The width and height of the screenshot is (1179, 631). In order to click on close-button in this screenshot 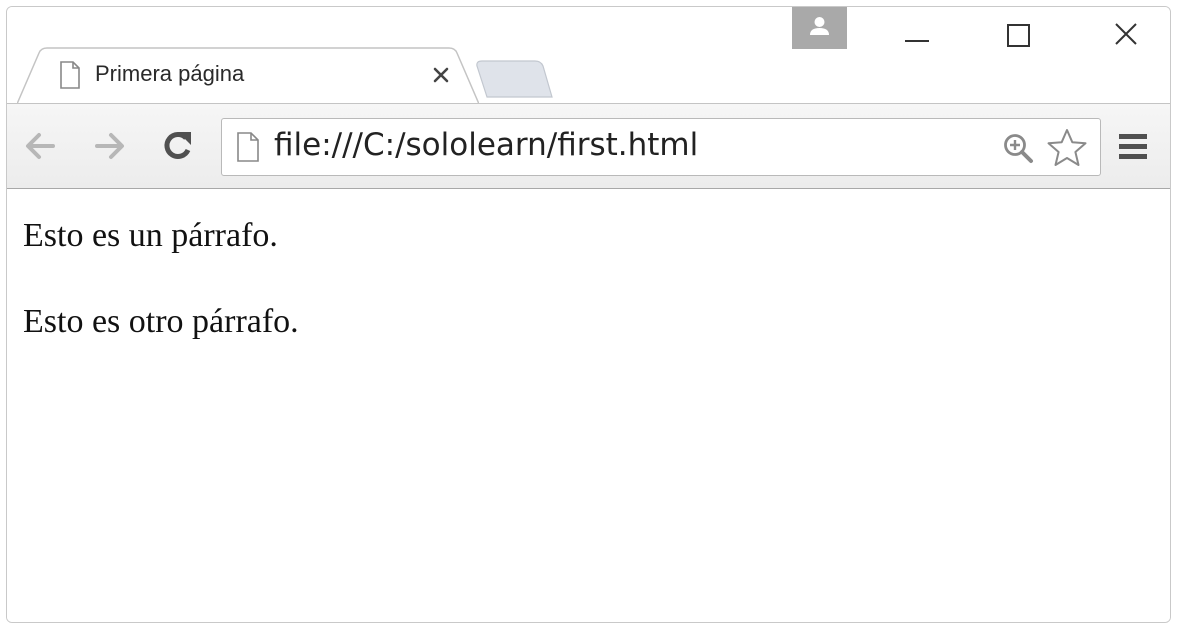, I will do `click(1127, 33)`.